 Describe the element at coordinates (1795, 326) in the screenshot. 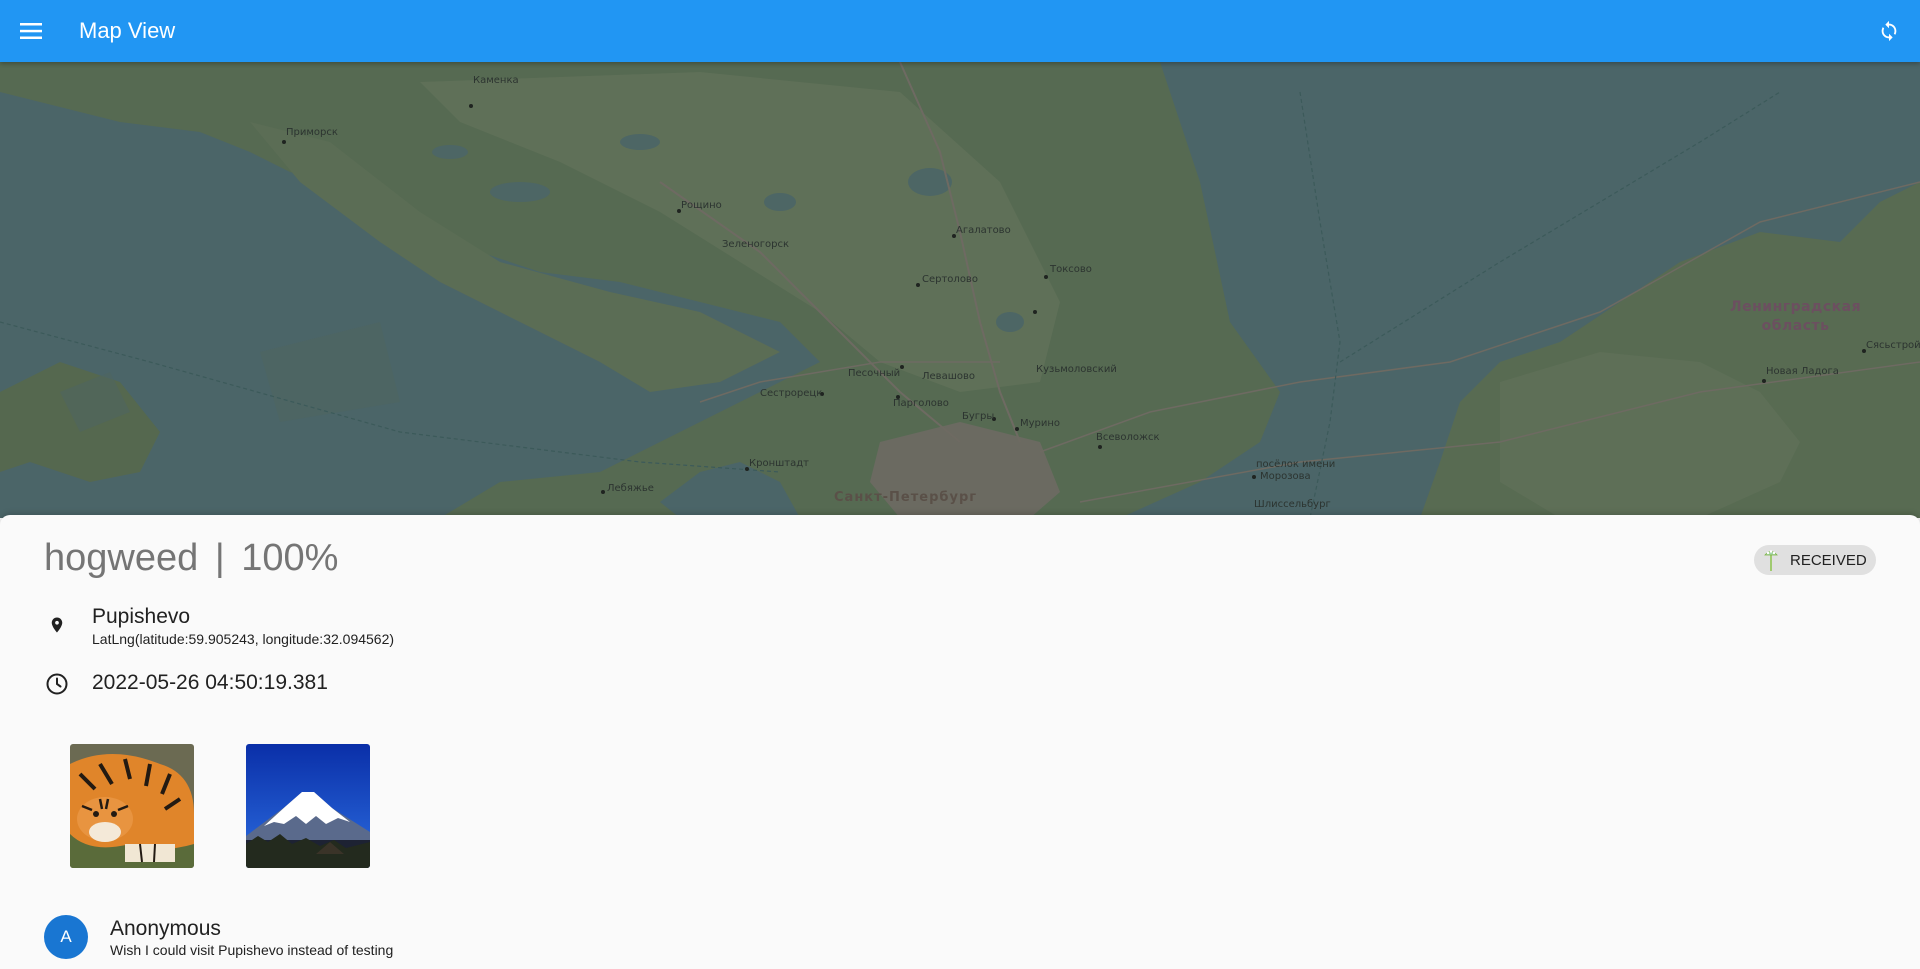

I see `map-label-region-line: область` at that location.